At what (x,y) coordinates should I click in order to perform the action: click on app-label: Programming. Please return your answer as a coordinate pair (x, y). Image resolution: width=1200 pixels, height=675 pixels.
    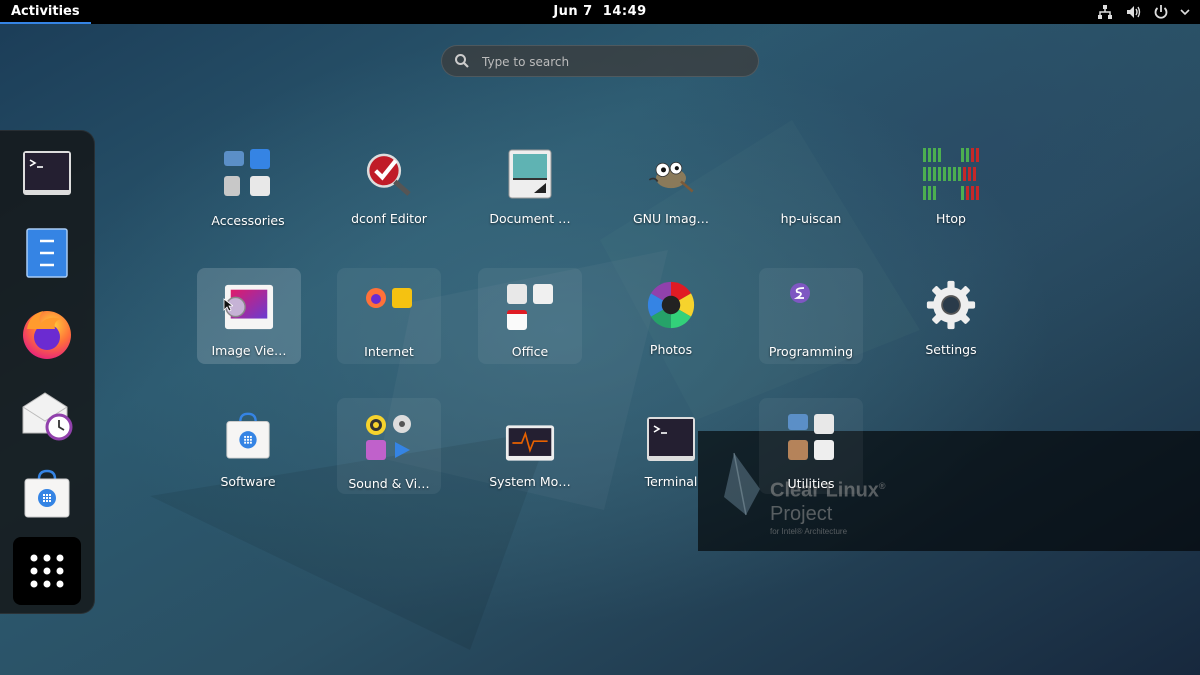
    Looking at the image, I should click on (811, 351).